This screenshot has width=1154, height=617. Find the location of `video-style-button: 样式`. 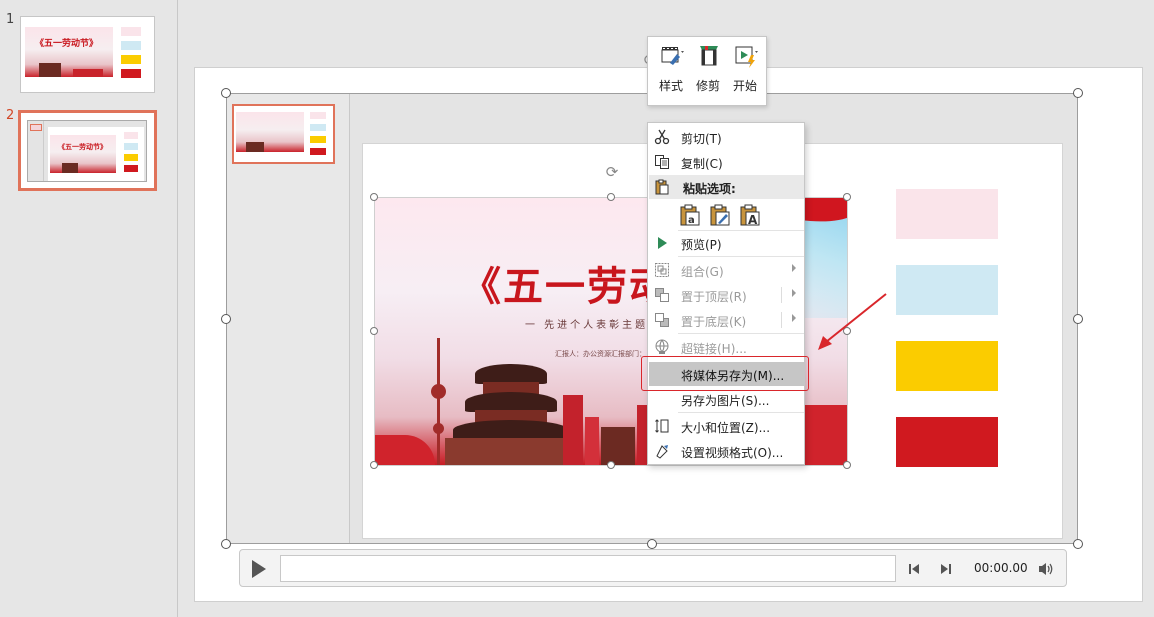

video-style-button: 样式 is located at coordinates (671, 72).